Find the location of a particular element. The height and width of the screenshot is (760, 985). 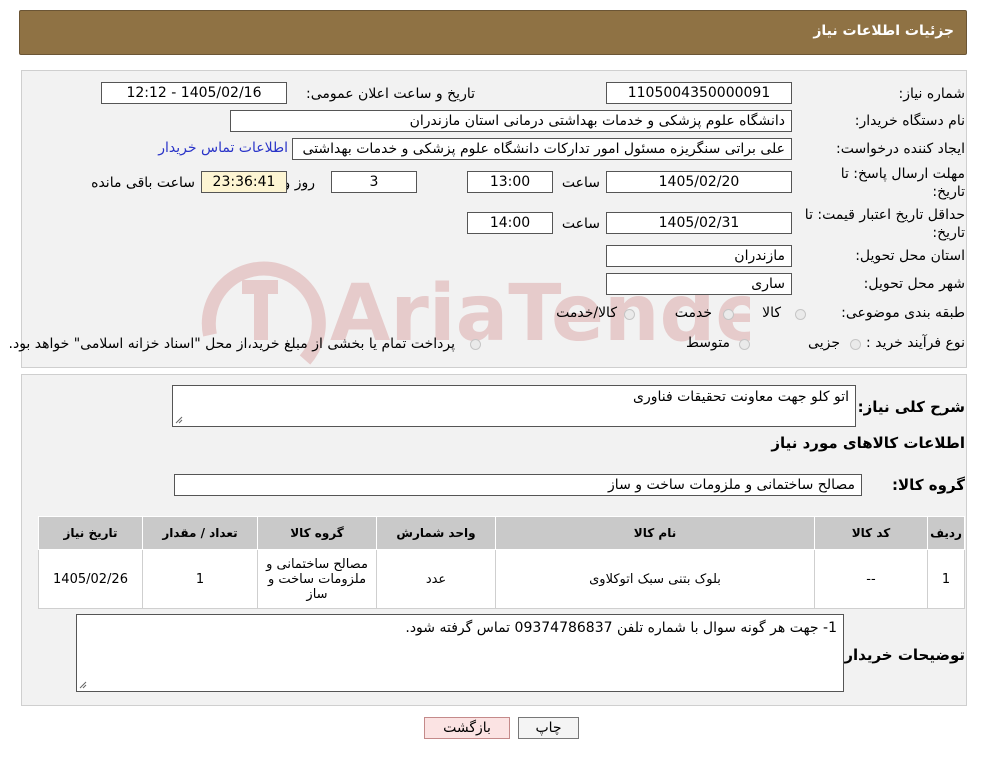

buyer-org-label: نام دستگاه خریدار: is located at coordinates (909, 121).